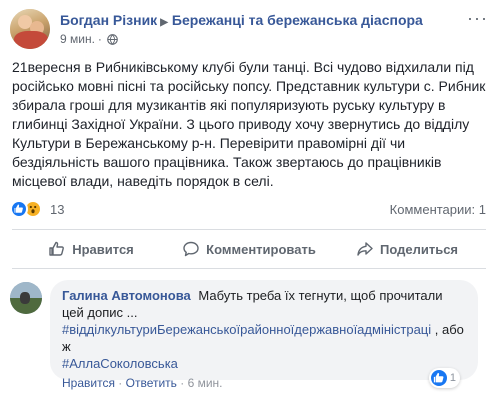  What do you see at coordinates (297, 20) in the screenshot?
I see `group-name: Бережанці та бережанська діаспора` at bounding box center [297, 20].